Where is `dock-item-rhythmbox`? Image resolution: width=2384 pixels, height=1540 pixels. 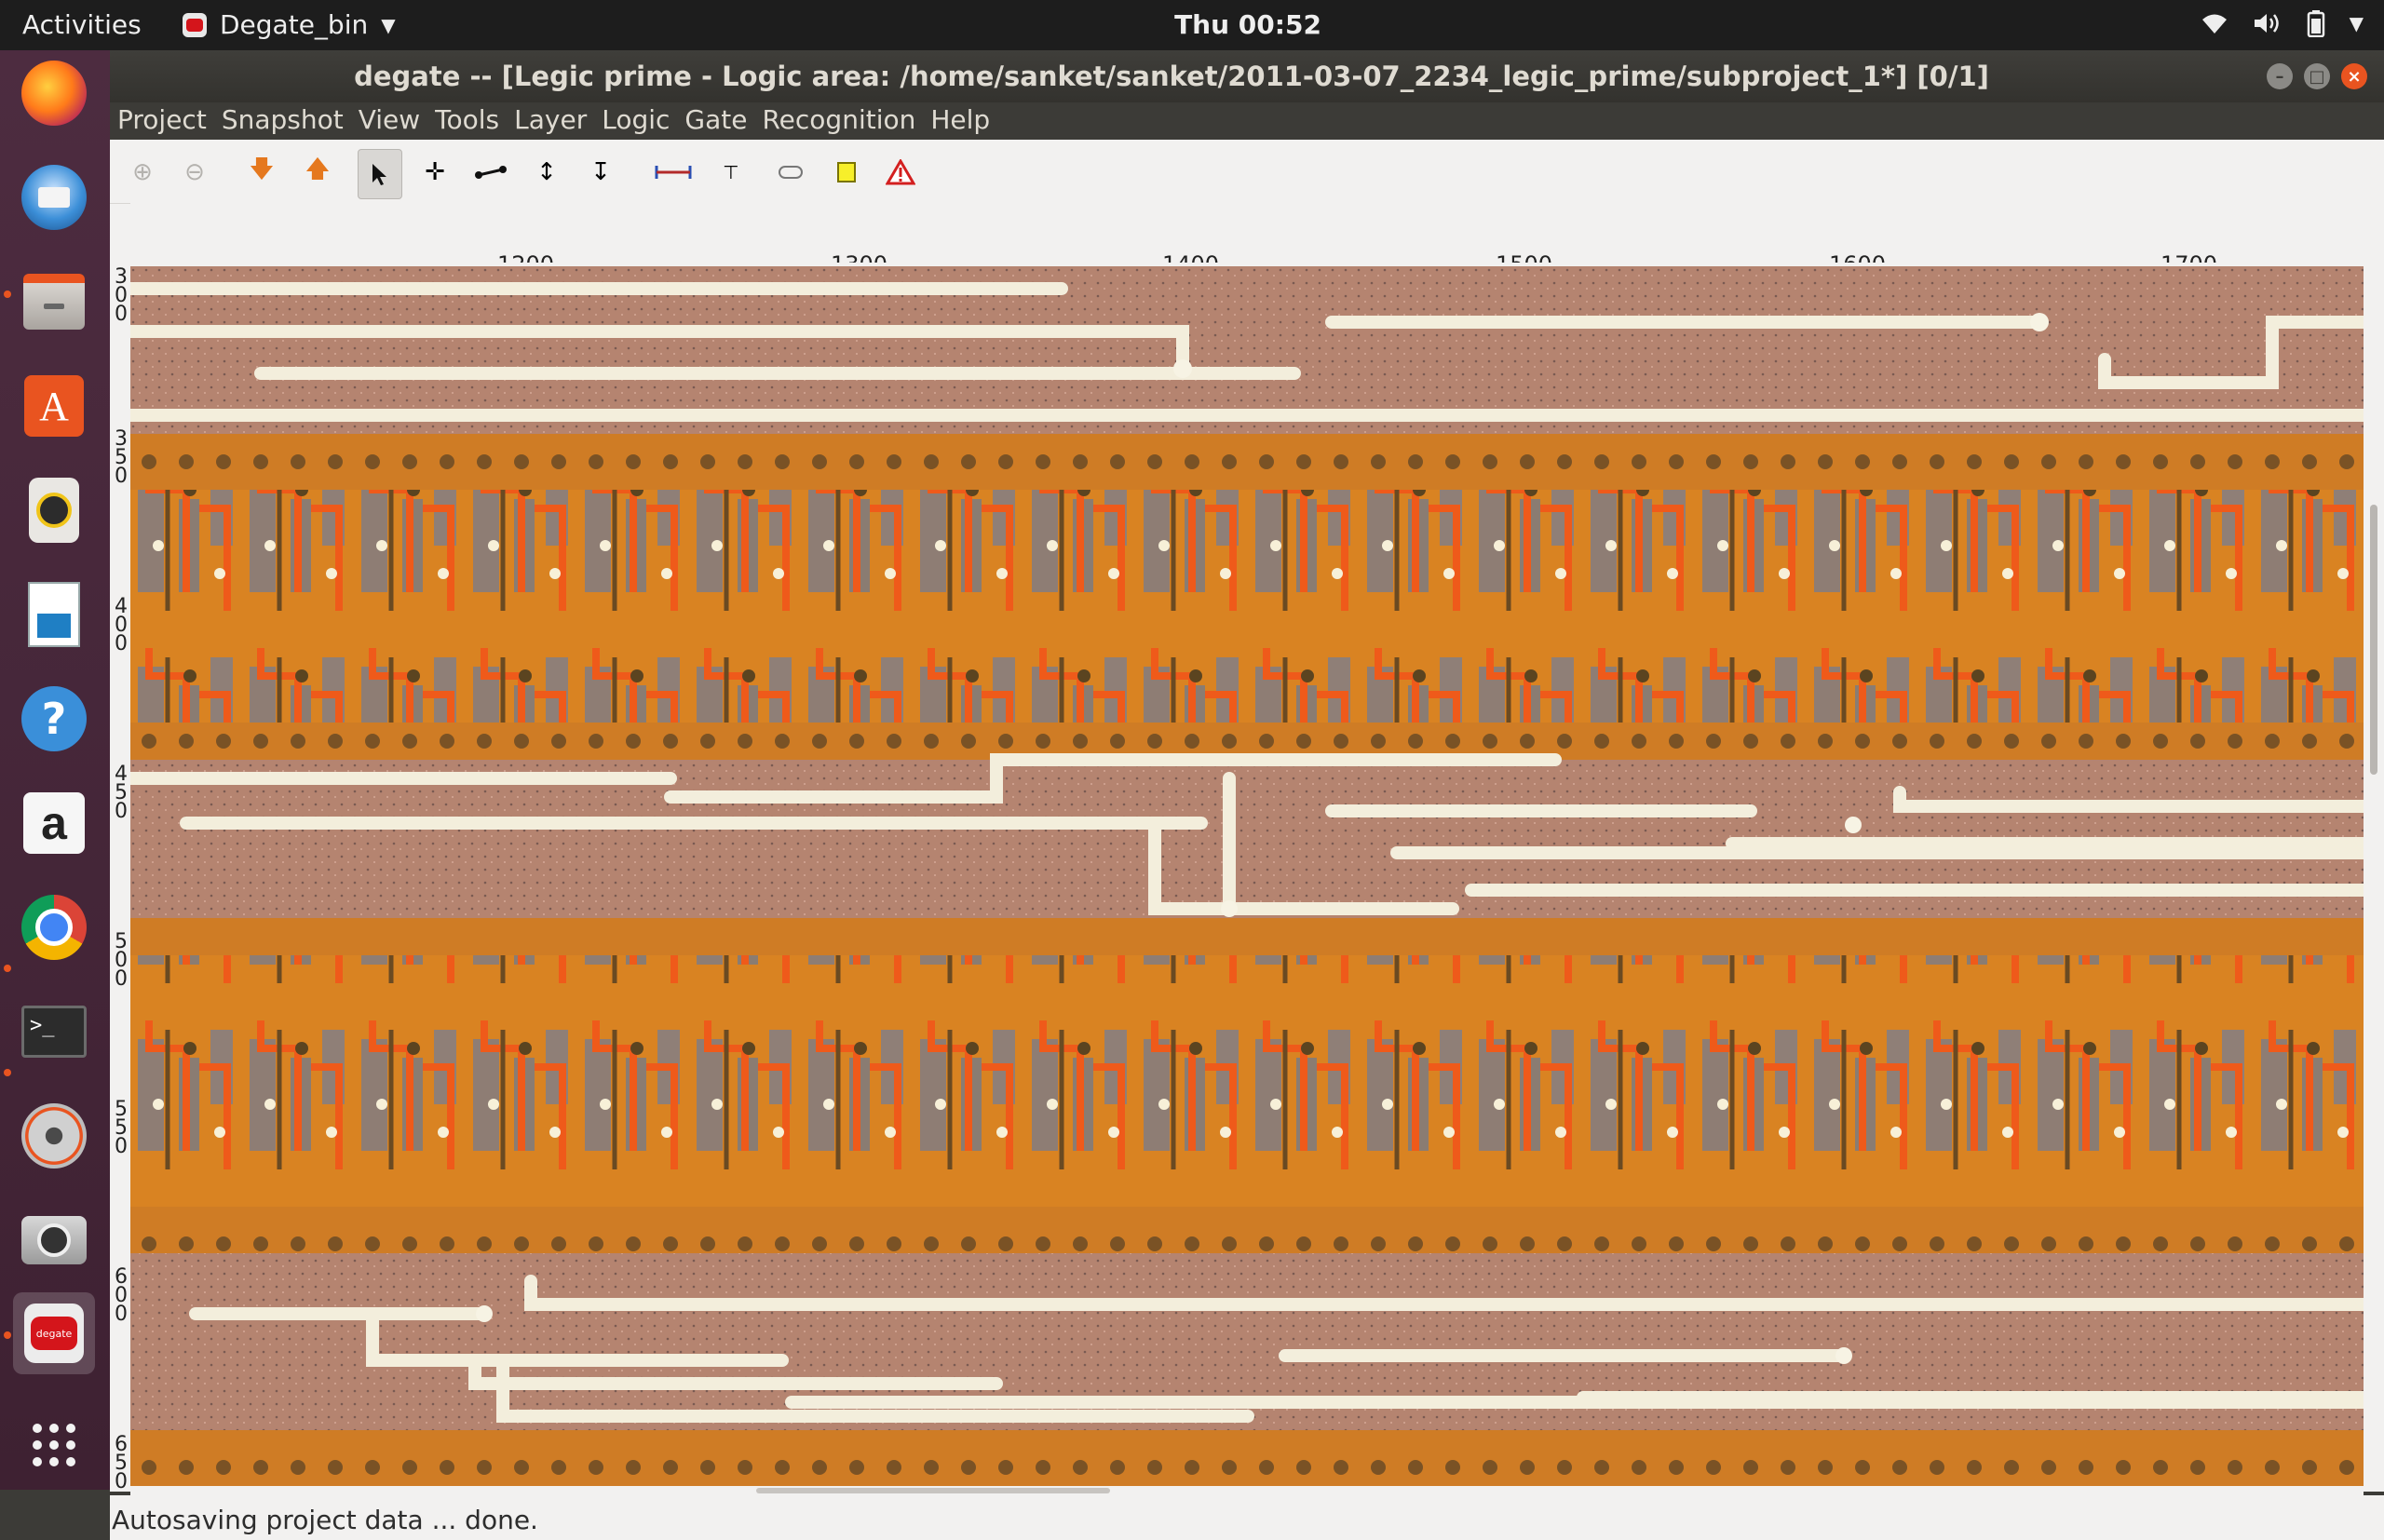 dock-item-rhythmbox is located at coordinates (54, 510).